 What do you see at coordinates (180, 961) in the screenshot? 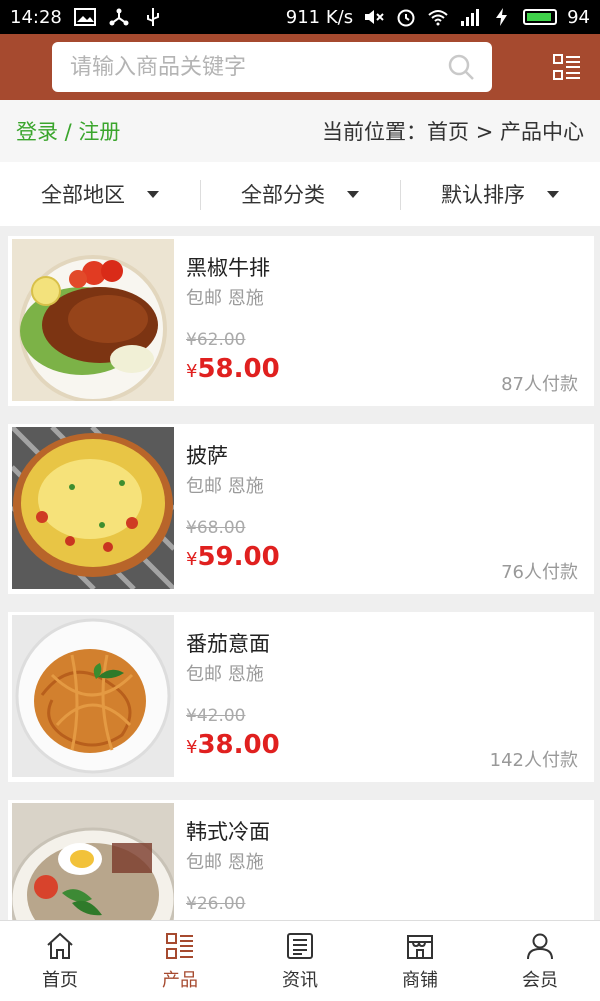
I see `tab-products: 产品` at bounding box center [180, 961].